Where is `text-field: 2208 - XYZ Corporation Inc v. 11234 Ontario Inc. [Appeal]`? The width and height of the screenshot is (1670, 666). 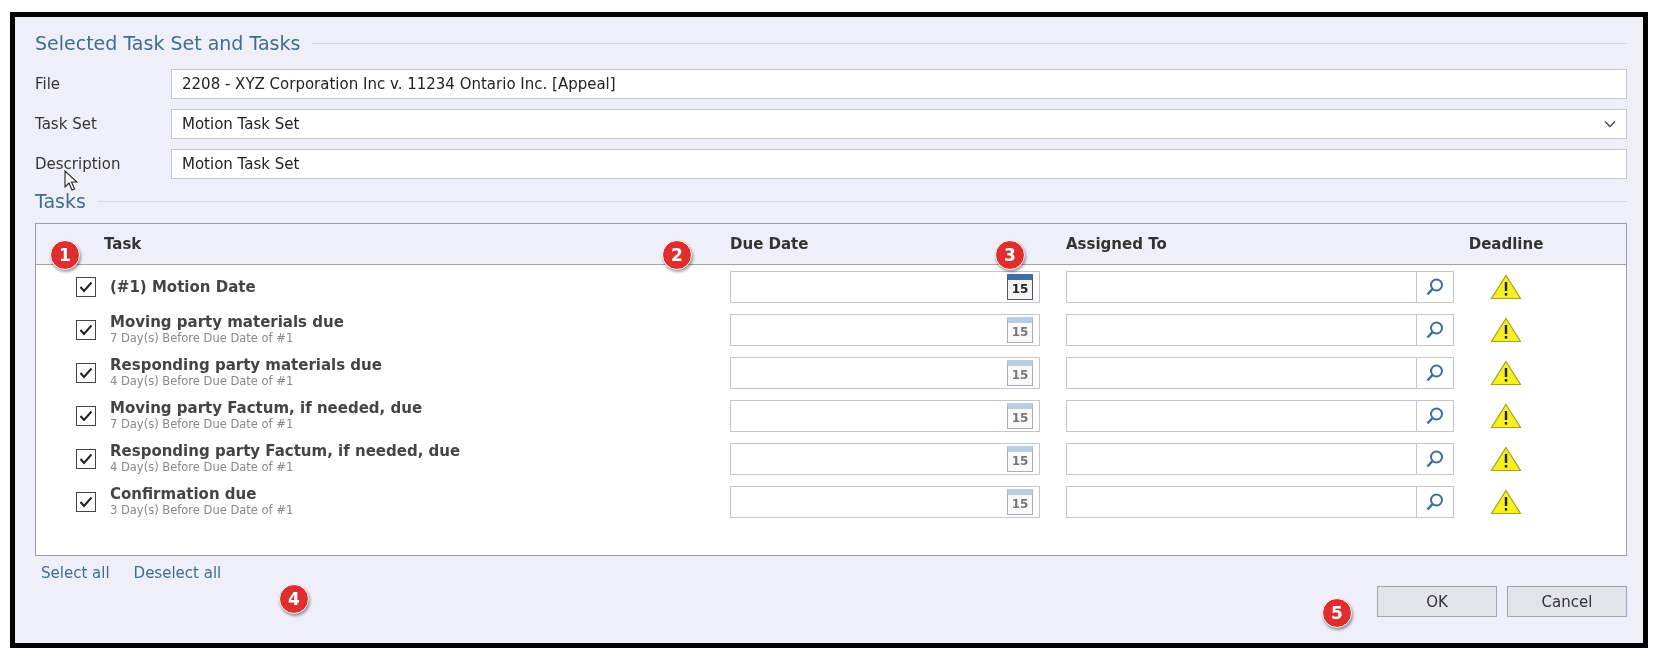 text-field: 2208 - XYZ Corporation Inc v. 11234 Ontario Inc. [Appeal] is located at coordinates (899, 84).